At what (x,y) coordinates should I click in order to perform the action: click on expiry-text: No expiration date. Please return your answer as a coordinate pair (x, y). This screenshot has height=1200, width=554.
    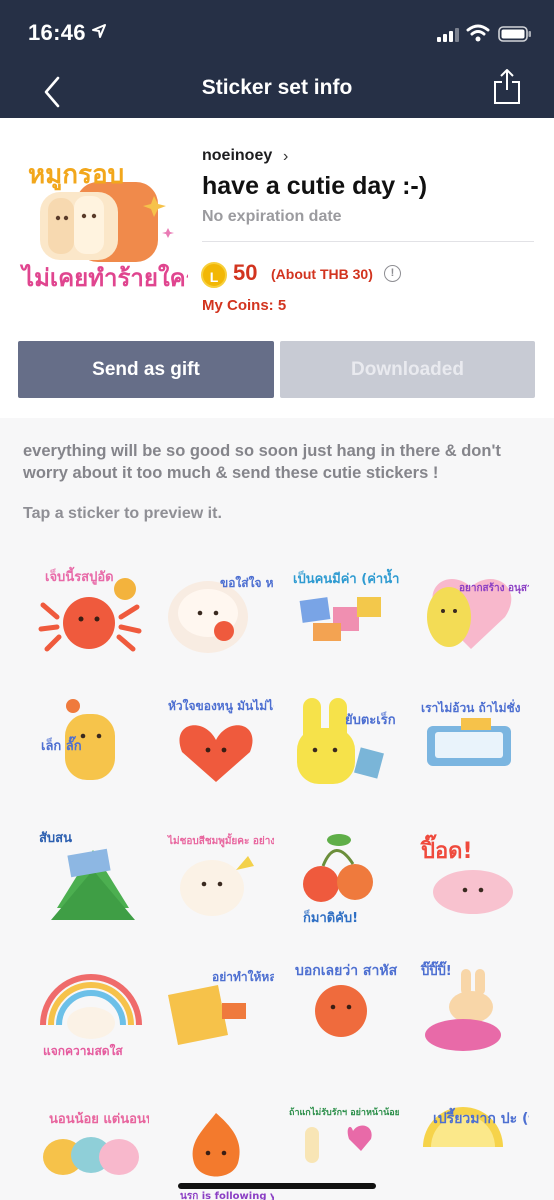
    Looking at the image, I should click on (272, 216).